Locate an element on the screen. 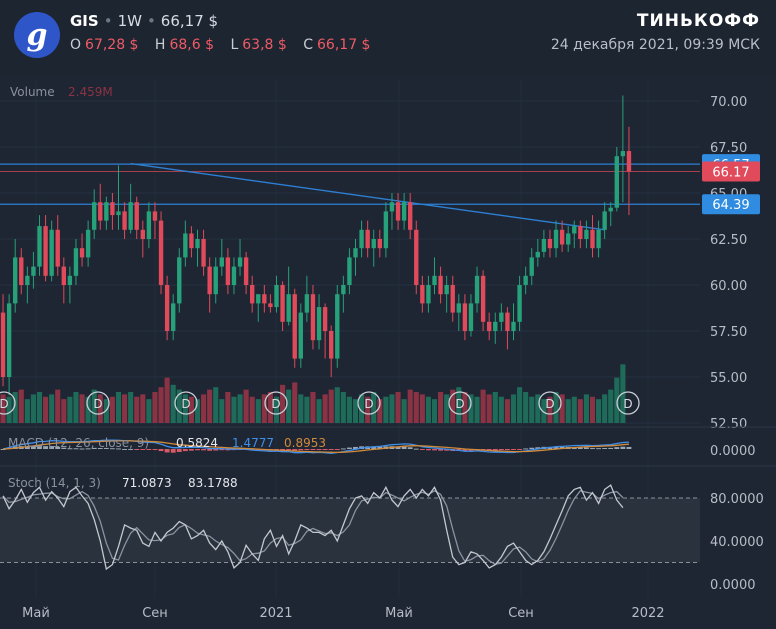 This screenshot has height=629, width=776. macd-y-tick-label: 0.0000 is located at coordinates (733, 451).